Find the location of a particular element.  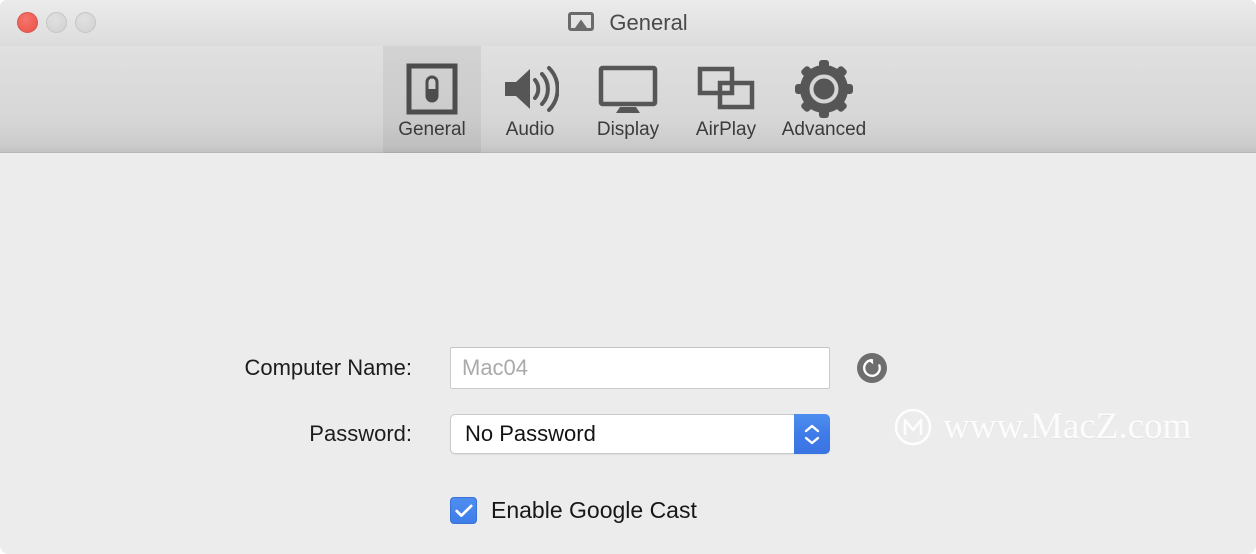

checkmark-icon is located at coordinates (463, 510).